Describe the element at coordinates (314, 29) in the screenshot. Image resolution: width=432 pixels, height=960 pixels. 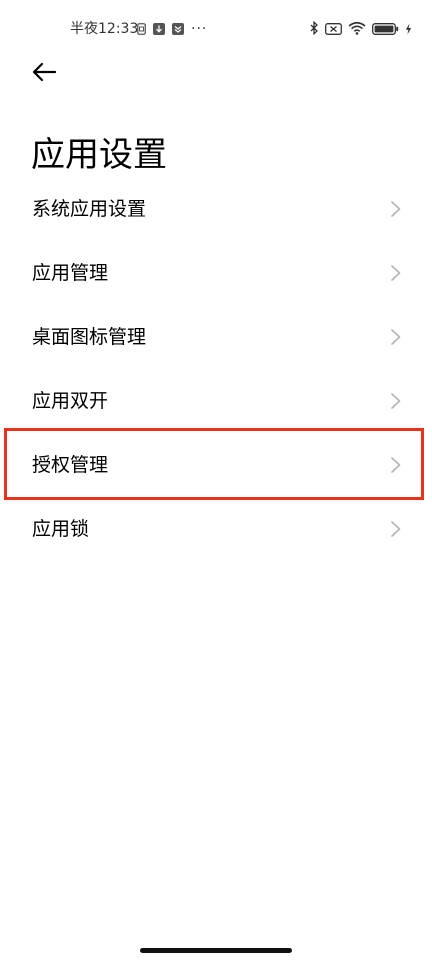
I see `bluetooth-icon` at that location.